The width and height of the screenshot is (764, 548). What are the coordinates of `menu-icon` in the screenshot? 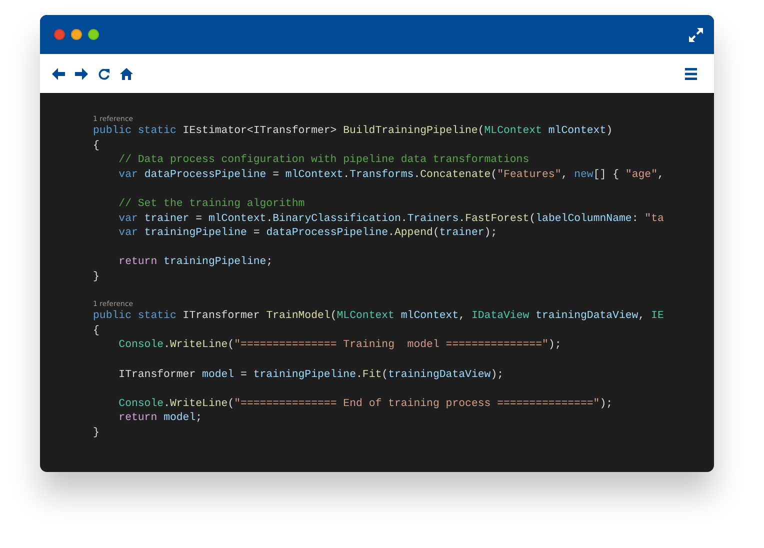 It's located at (691, 74).